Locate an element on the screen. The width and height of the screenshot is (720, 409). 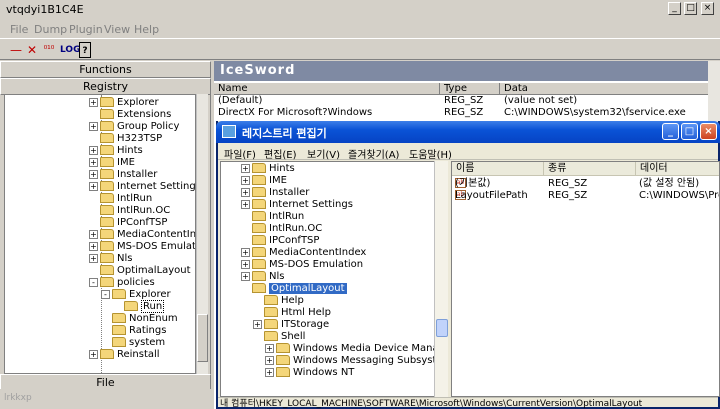
regedit-menu-file: 파일(F) is located at coordinates (240, 153).